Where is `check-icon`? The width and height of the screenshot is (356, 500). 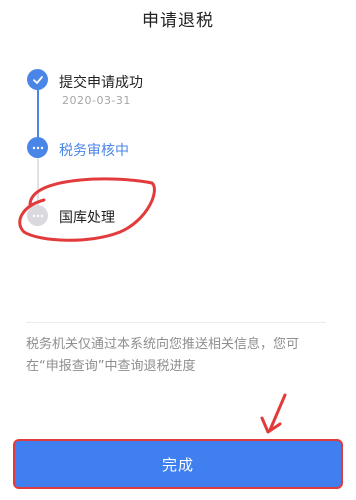 check-icon is located at coordinates (37, 79).